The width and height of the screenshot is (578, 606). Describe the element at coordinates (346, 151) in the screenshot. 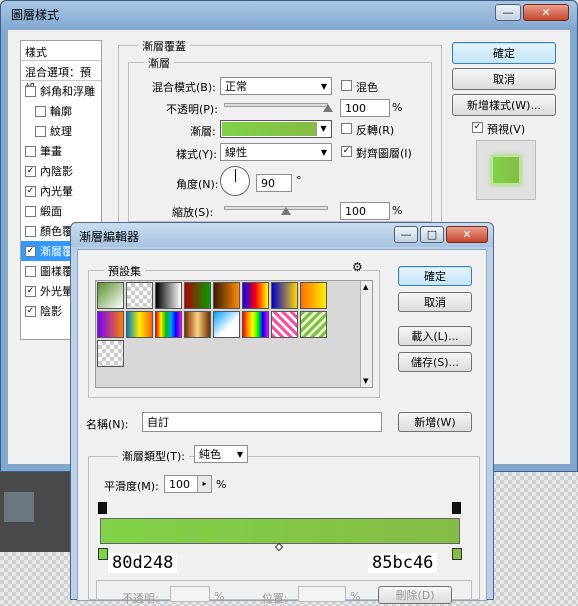

I see `align-checkbox: ✓` at that location.